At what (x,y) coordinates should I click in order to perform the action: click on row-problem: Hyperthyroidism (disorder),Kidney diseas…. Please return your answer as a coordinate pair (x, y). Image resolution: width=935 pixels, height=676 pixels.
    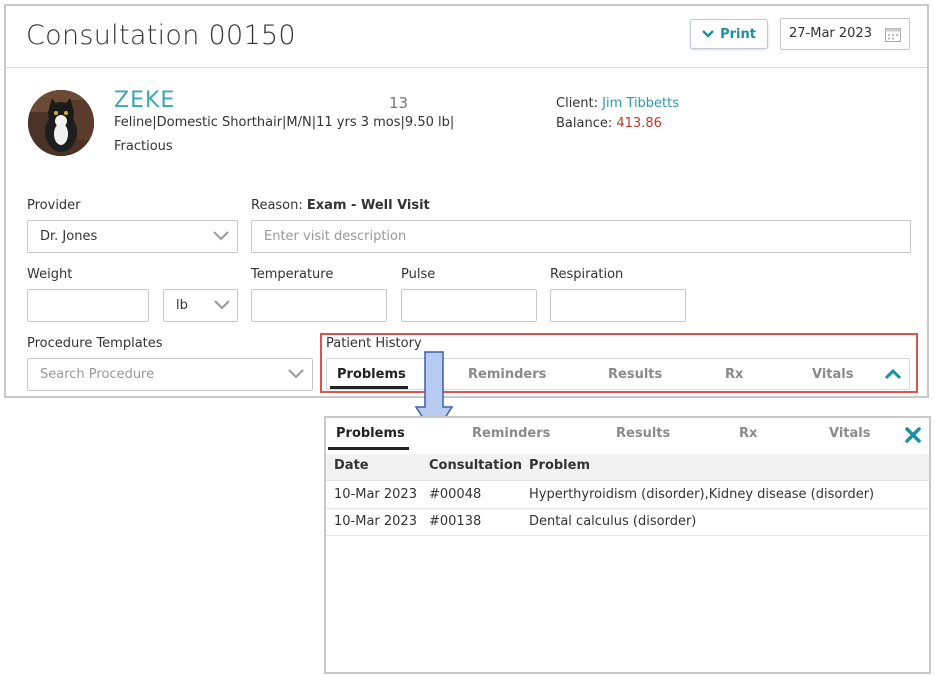
    Looking at the image, I should click on (702, 494).